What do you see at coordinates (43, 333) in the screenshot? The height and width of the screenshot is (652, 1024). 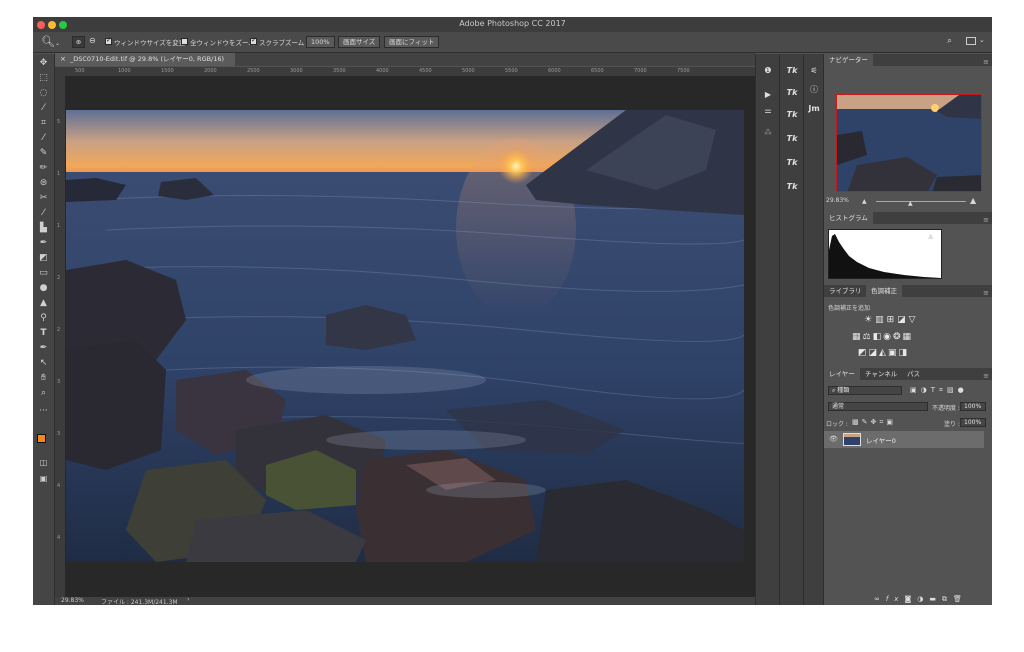 I see `text-tool-icon: T` at bounding box center [43, 333].